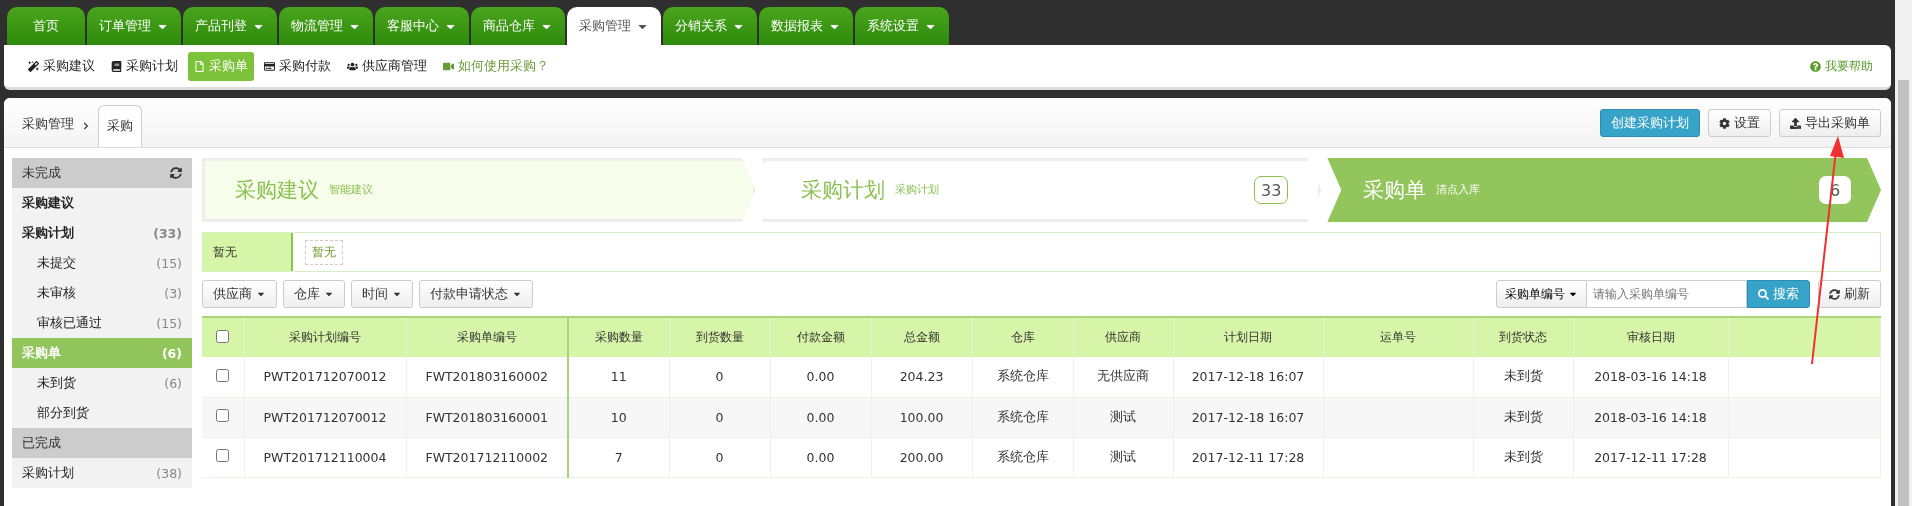 This screenshot has width=1912, height=506. What do you see at coordinates (326, 26) in the screenshot?
I see `nav-tab: 物流管理` at bounding box center [326, 26].